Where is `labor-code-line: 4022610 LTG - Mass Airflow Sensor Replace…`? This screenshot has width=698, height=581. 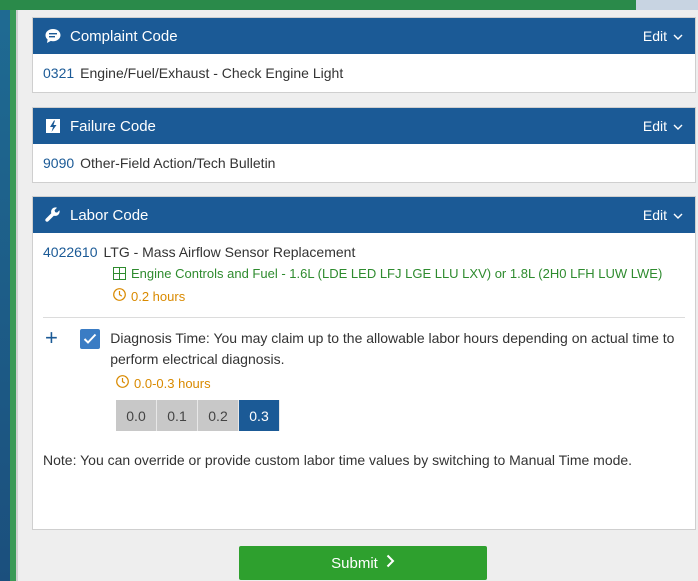
labor-code-line: 4022610 LTG - Mass Airflow Sensor Replace… is located at coordinates (364, 252).